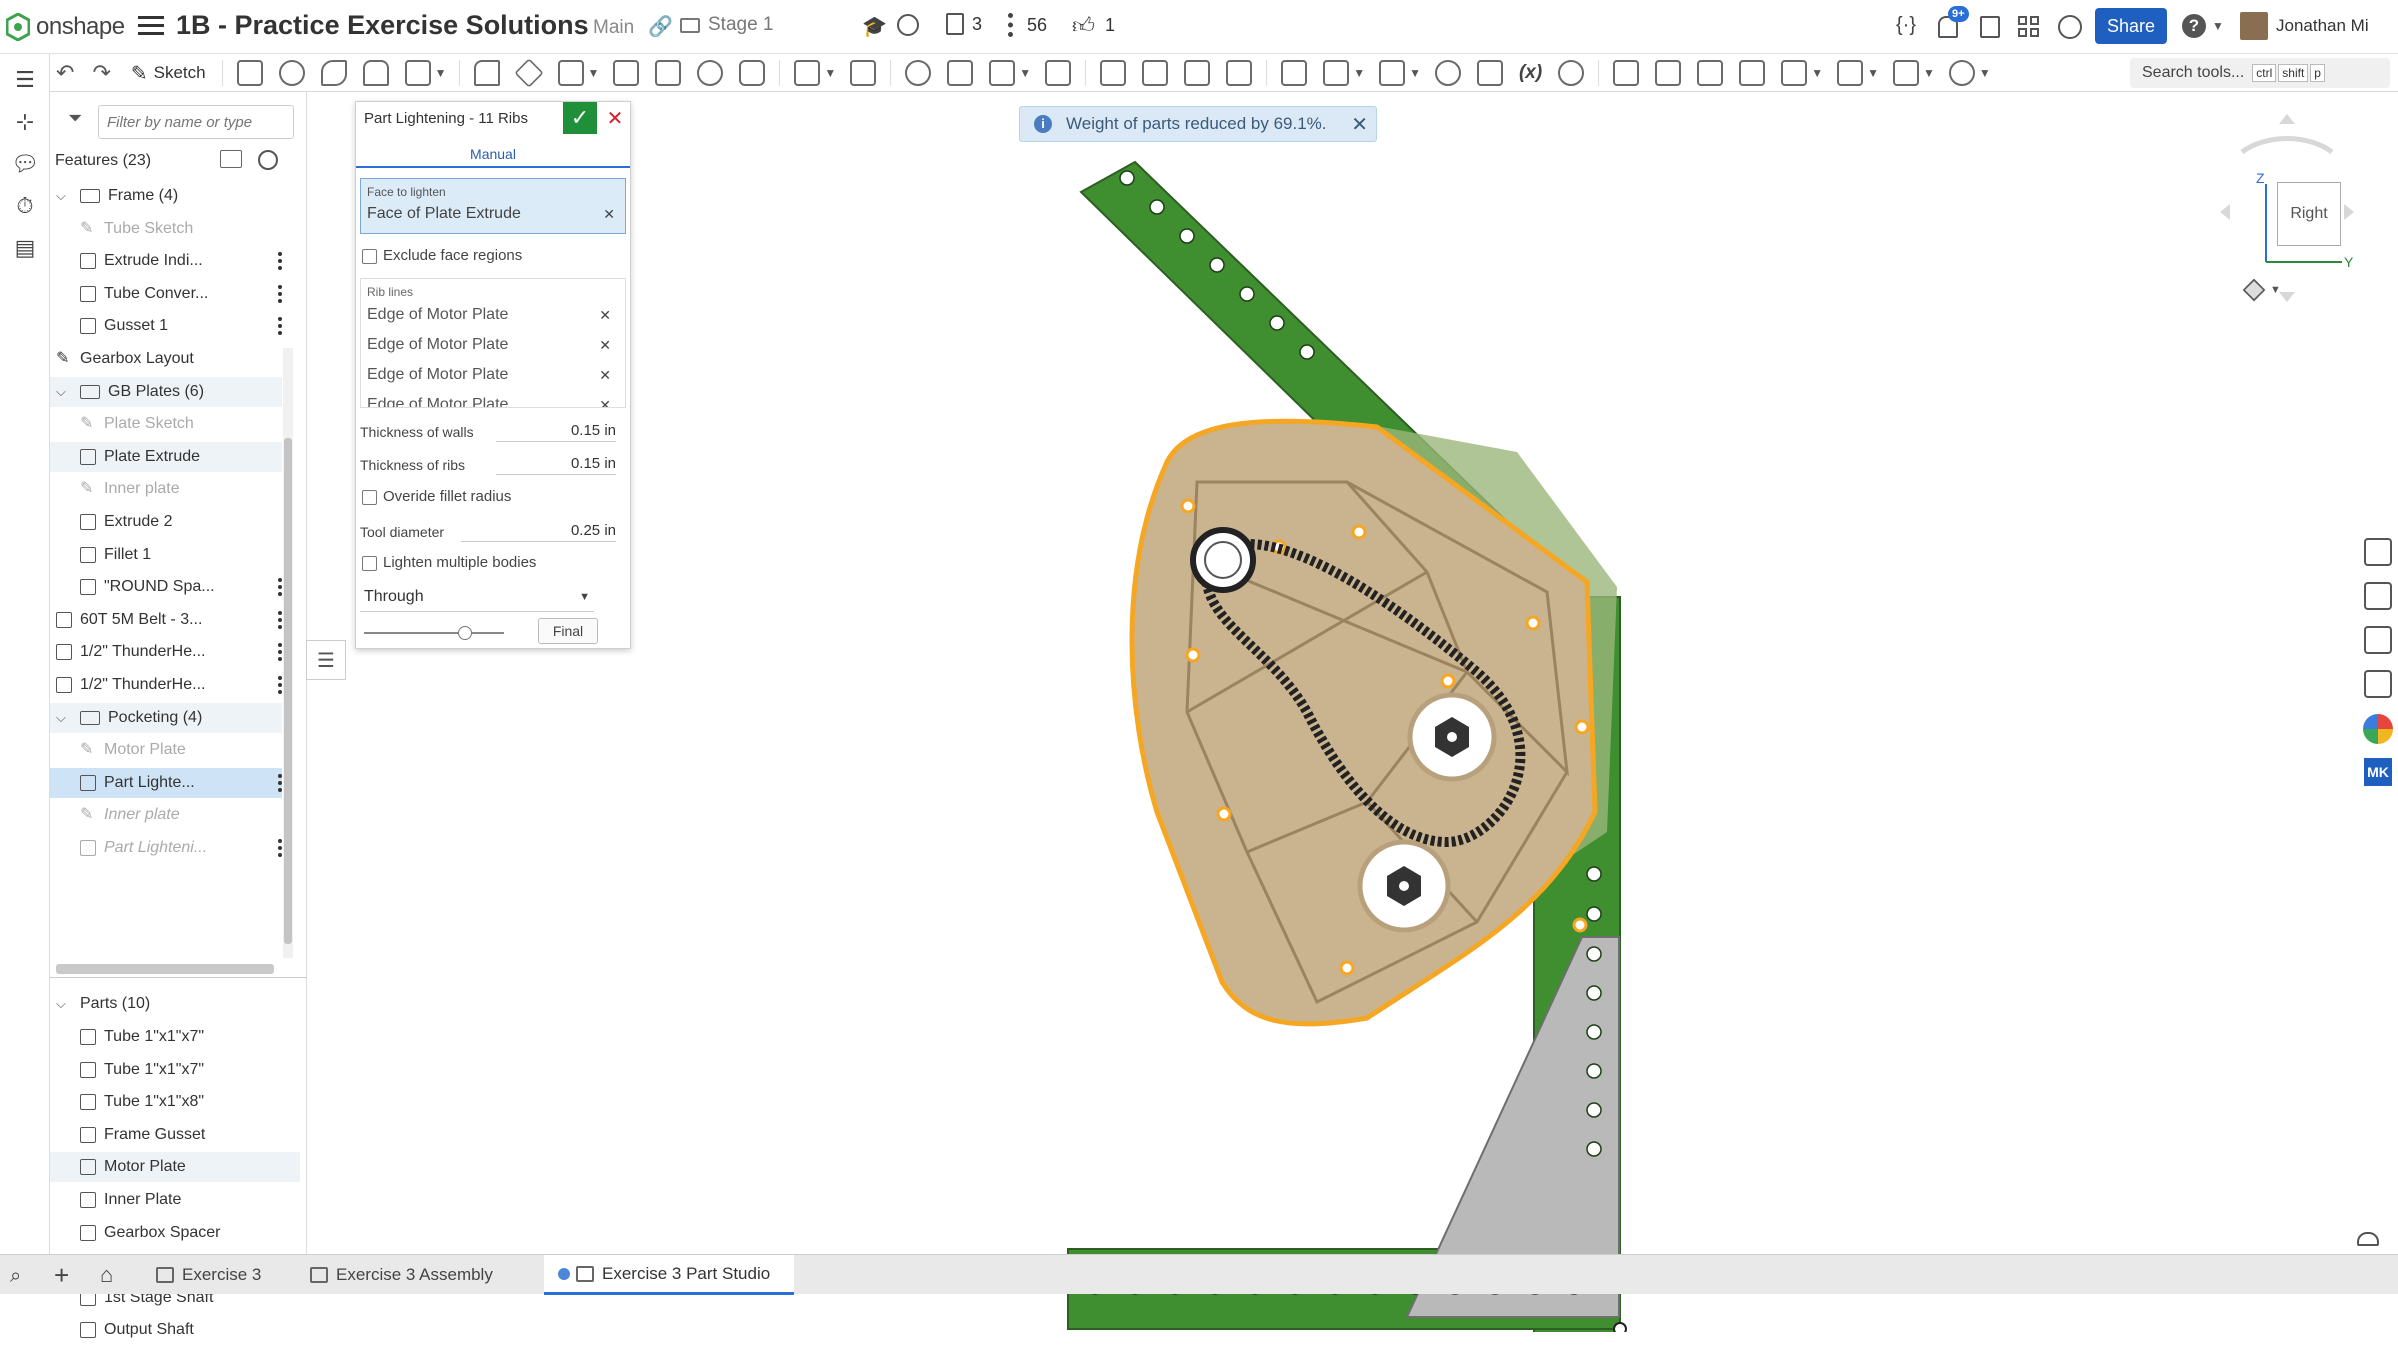 This screenshot has width=2398, height=1345. Describe the element at coordinates (669, 1275) in the screenshot. I see `document-tab: Exercise 3 Part Studio` at that location.